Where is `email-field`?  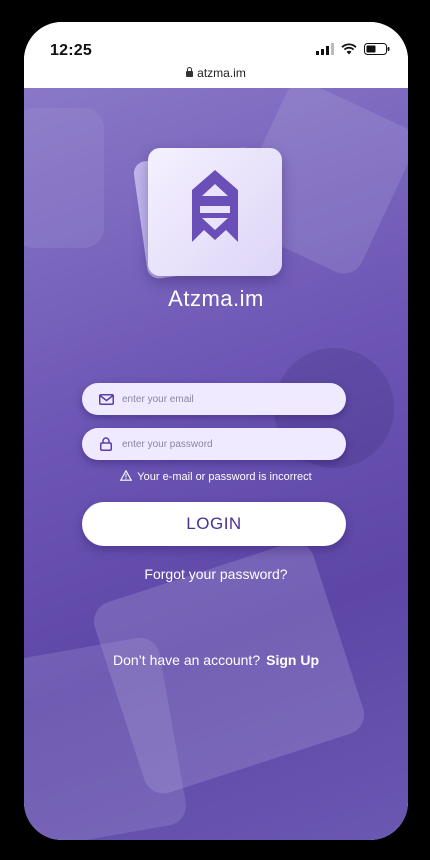
email-field is located at coordinates (214, 399).